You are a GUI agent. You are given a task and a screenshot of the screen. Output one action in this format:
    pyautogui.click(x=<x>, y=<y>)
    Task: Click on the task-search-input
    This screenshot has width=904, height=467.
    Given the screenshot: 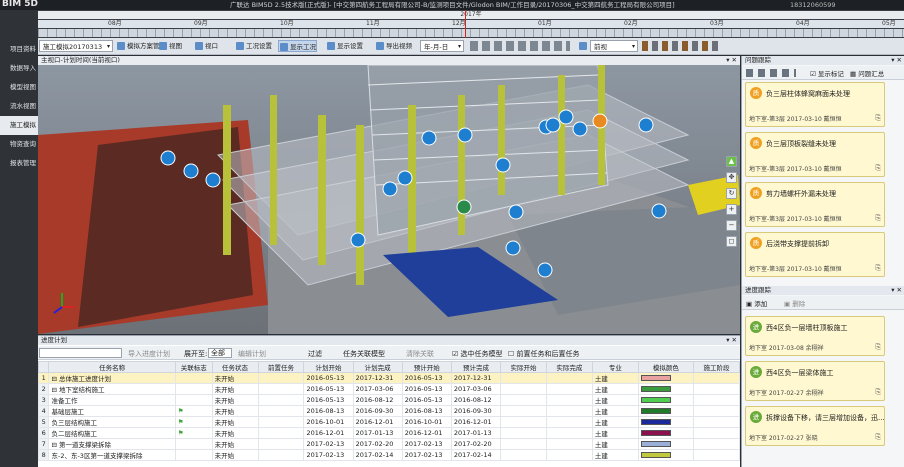 What is the action you would take?
    pyautogui.click(x=80, y=353)
    